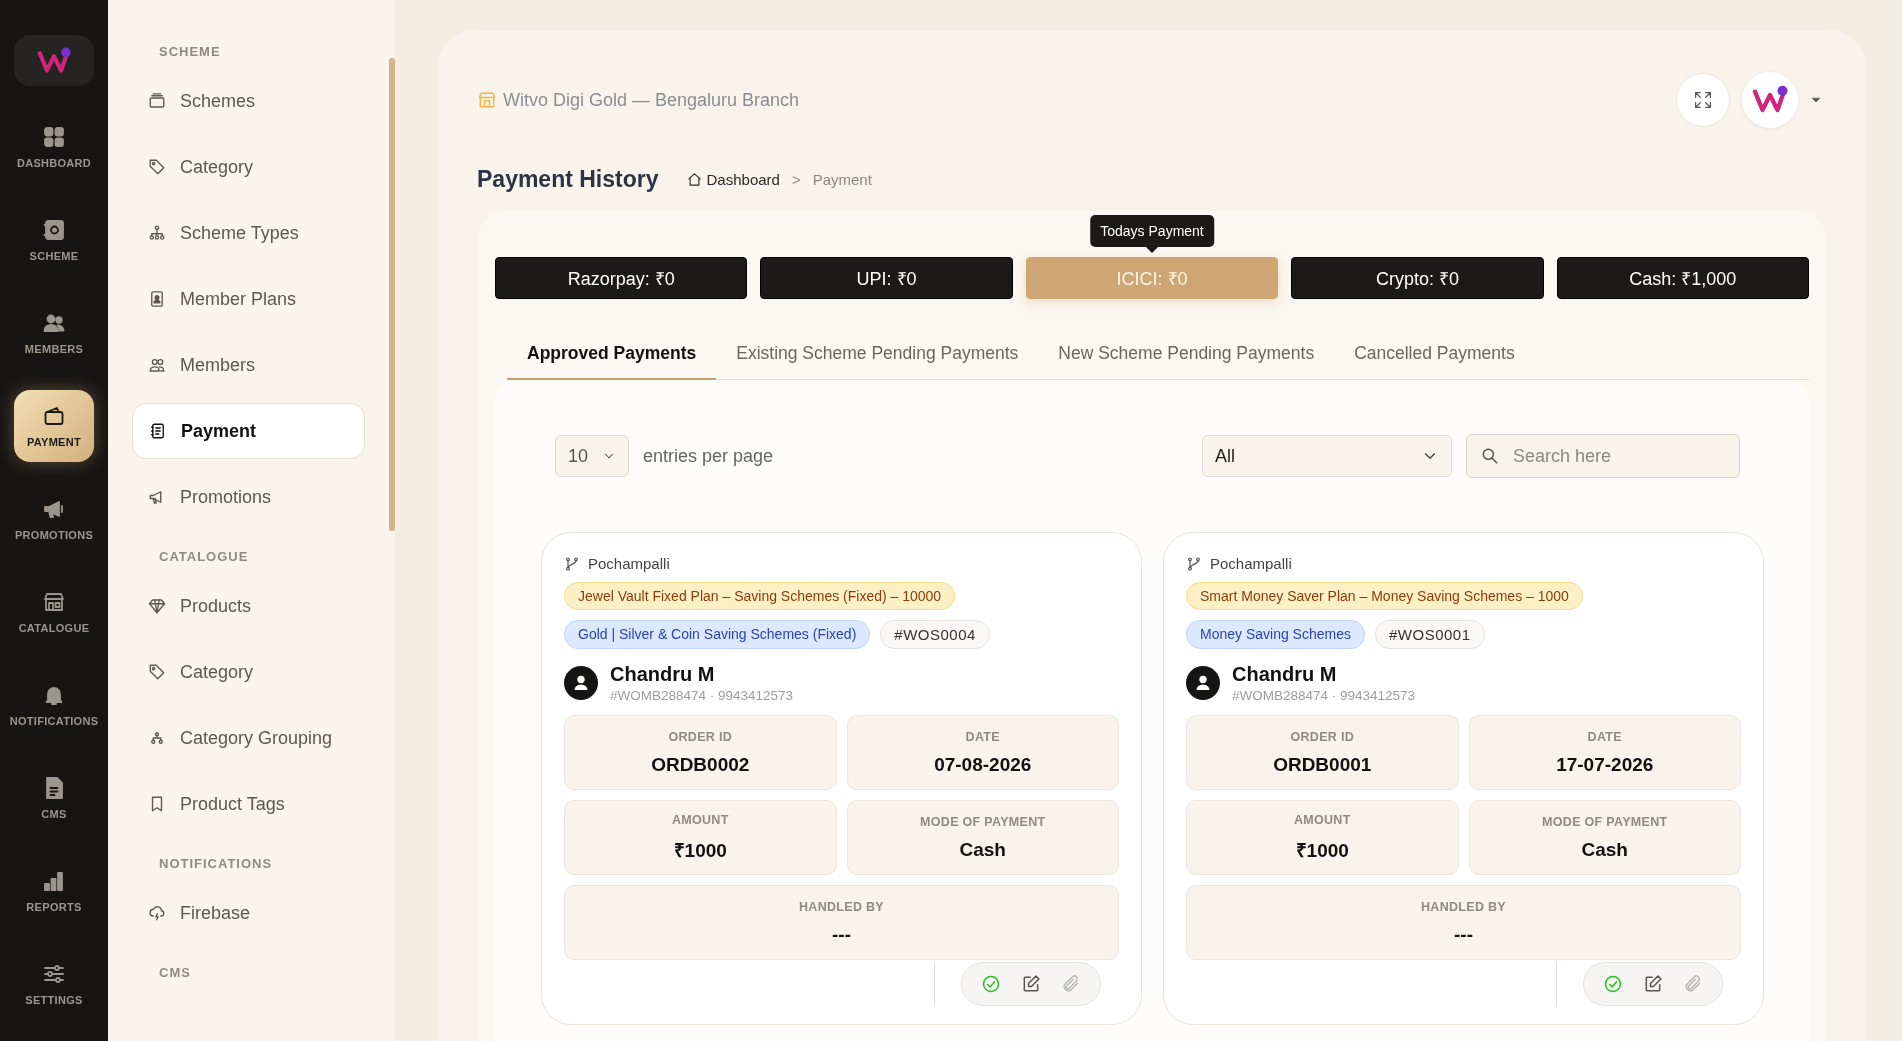 The image size is (1902, 1041). Describe the element at coordinates (621, 278) in the screenshot. I see `payment-total-button: Razorpay: ₹0` at that location.